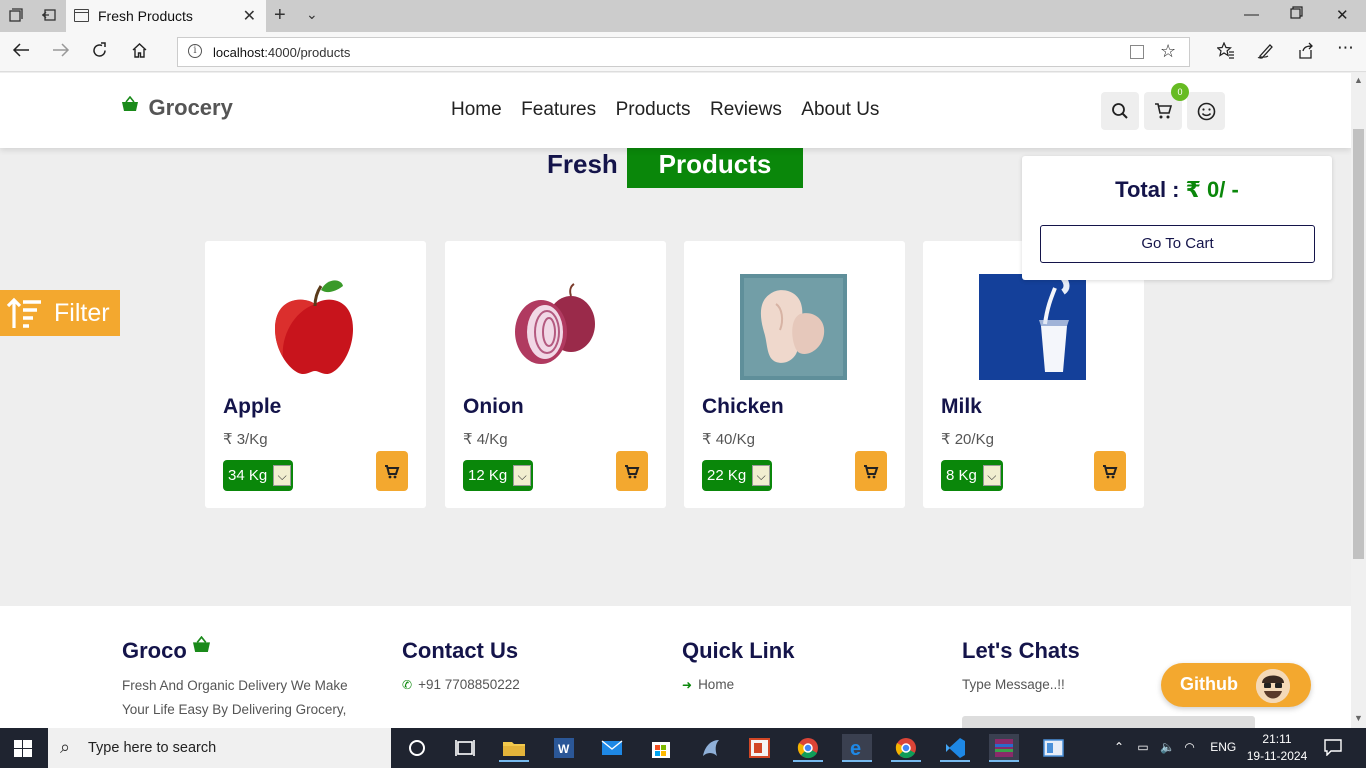 Image resolution: width=1366 pixels, height=768 pixels. I want to click on nav-features: Features, so click(558, 109).